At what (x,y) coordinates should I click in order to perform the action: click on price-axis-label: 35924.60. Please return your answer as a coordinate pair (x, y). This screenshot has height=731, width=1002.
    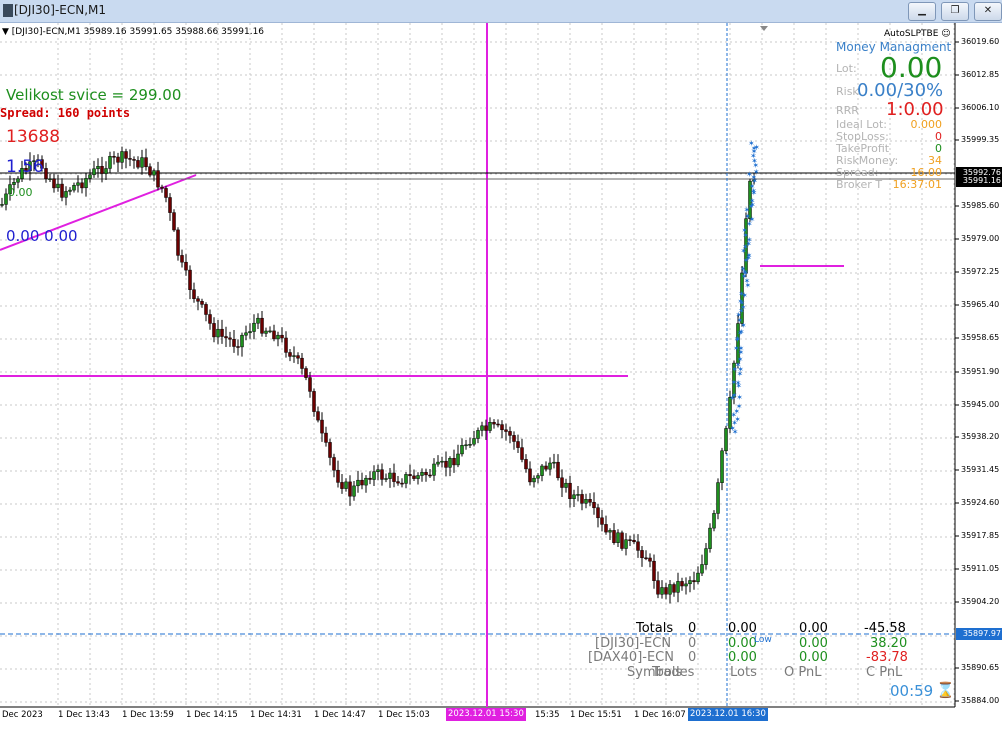
    Looking at the image, I should click on (980, 502).